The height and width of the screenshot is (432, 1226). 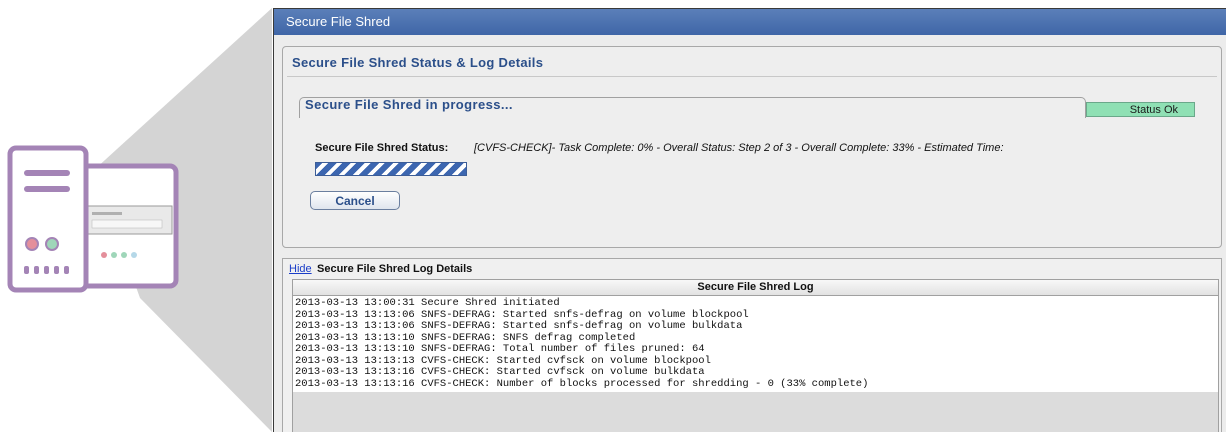 What do you see at coordinates (300, 269) in the screenshot?
I see `hide-log-link: Hide` at bounding box center [300, 269].